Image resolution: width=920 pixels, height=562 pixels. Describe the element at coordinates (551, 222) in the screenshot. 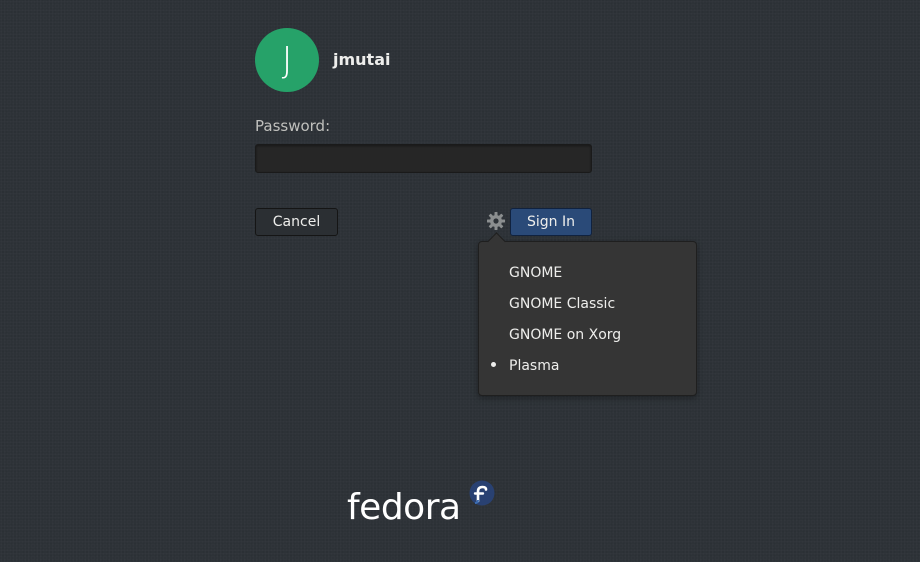

I see `sign-in-button: Sign In` at that location.